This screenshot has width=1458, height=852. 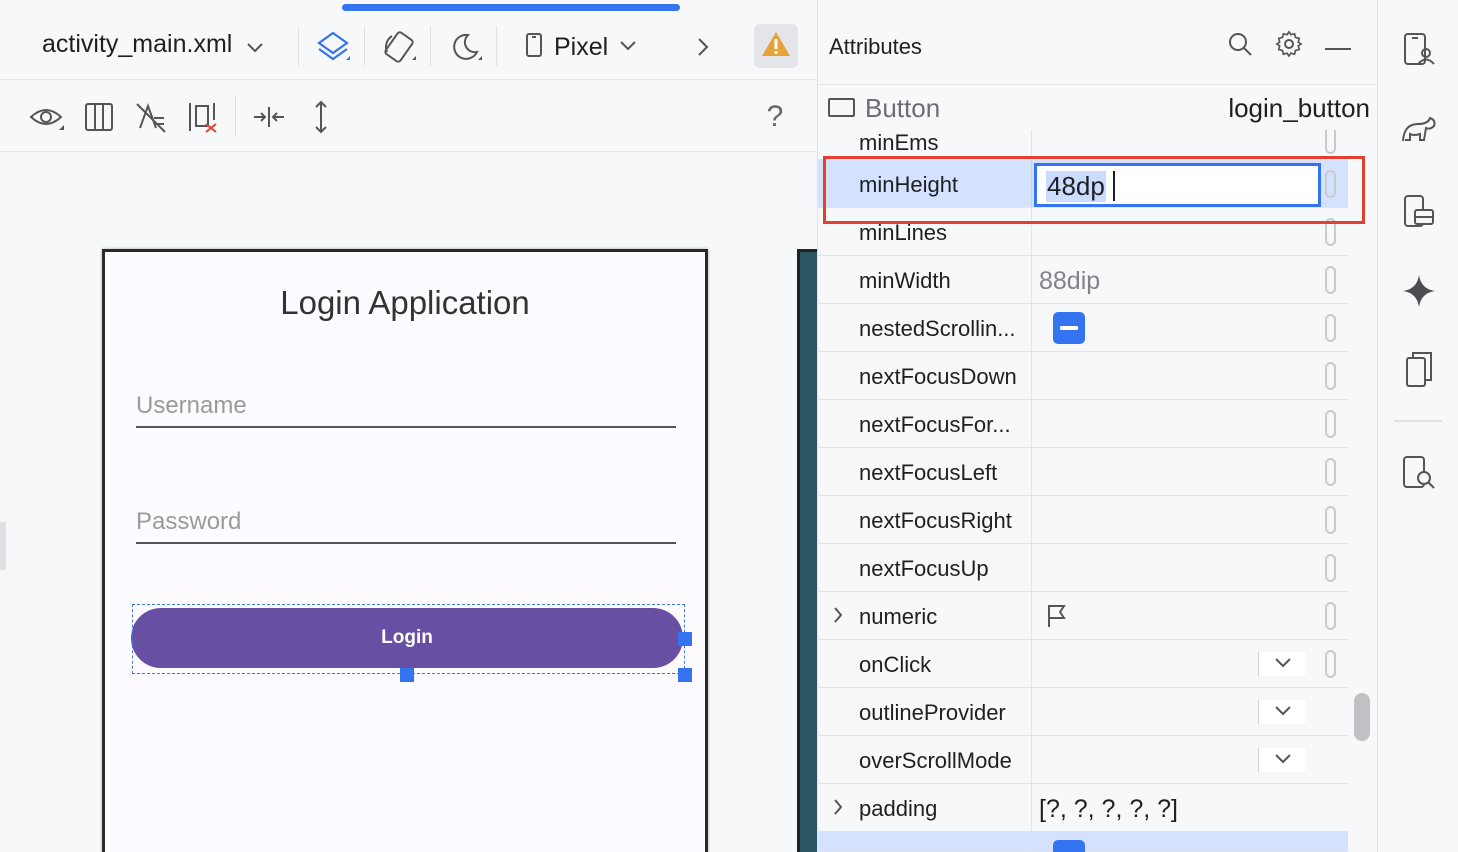 I want to click on component-type: Button, so click(x=903, y=108).